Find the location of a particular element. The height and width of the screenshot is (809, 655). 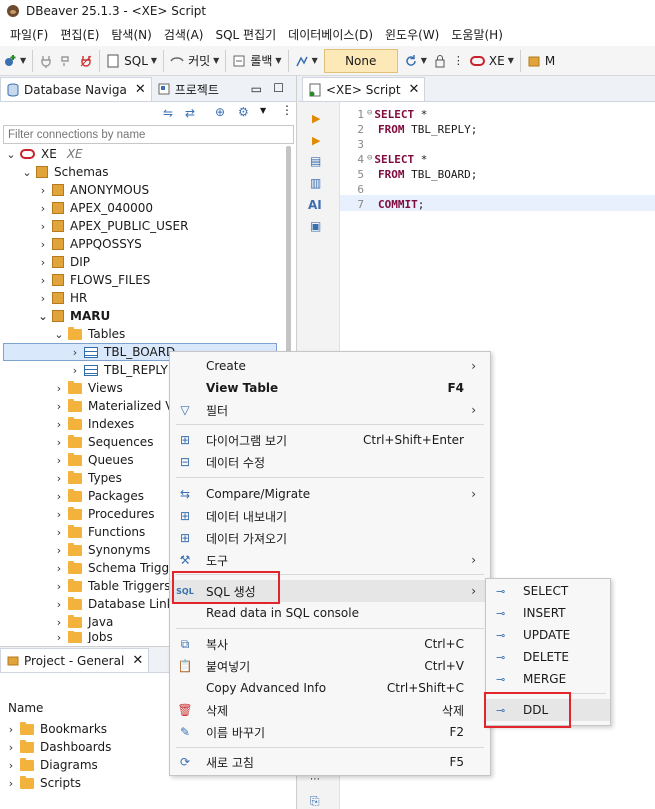

folder-node: › Materialized Vi is located at coordinates (115, 406).